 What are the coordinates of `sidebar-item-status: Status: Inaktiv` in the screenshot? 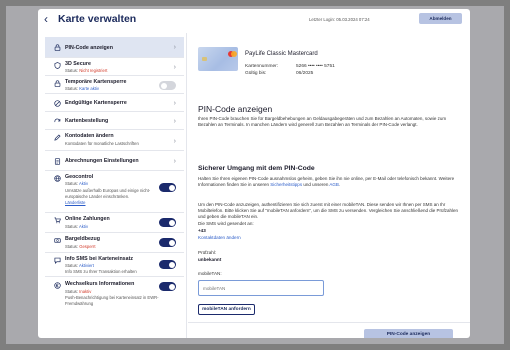 It's located at (78, 291).